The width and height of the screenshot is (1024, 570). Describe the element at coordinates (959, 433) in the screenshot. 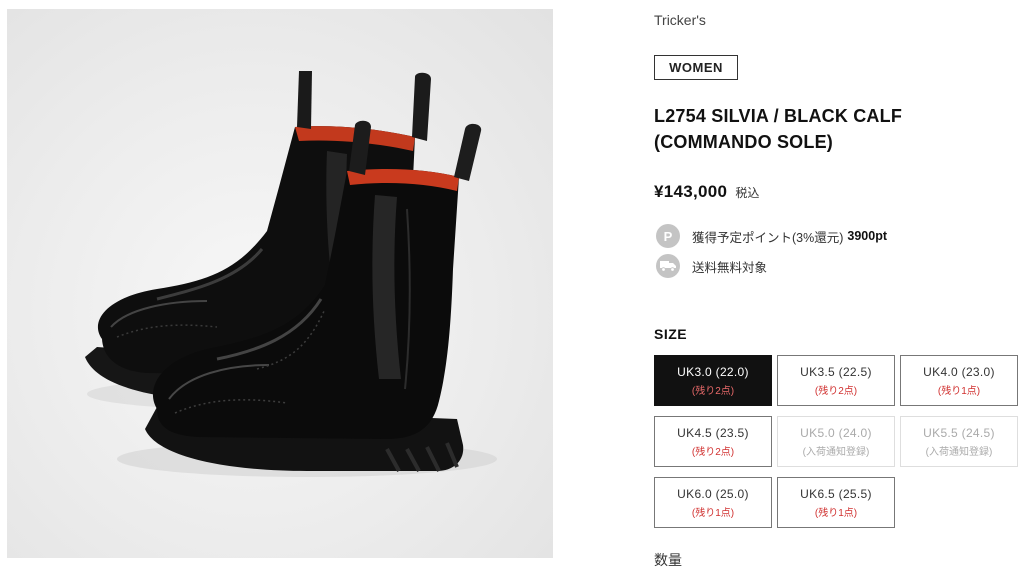

I see `size-label: UK5.5 (24.5)` at that location.